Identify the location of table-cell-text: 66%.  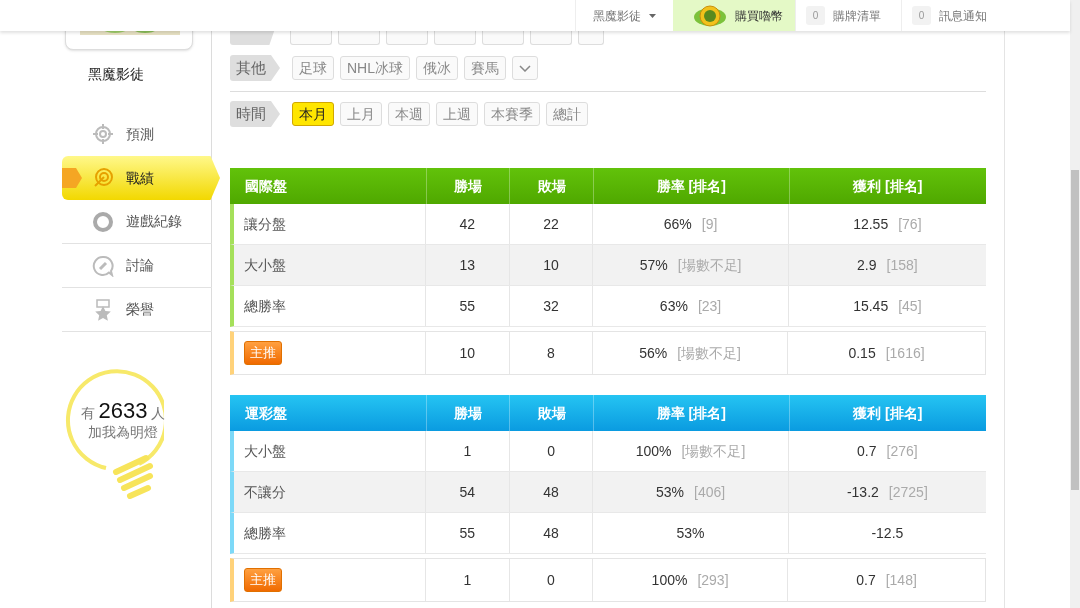
(677, 224).